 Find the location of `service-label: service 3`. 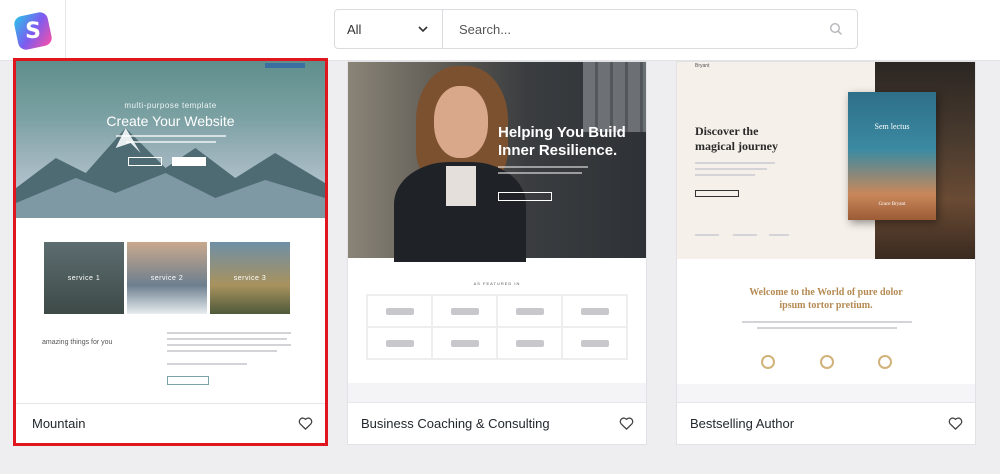

service-label: service 3 is located at coordinates (250, 278).